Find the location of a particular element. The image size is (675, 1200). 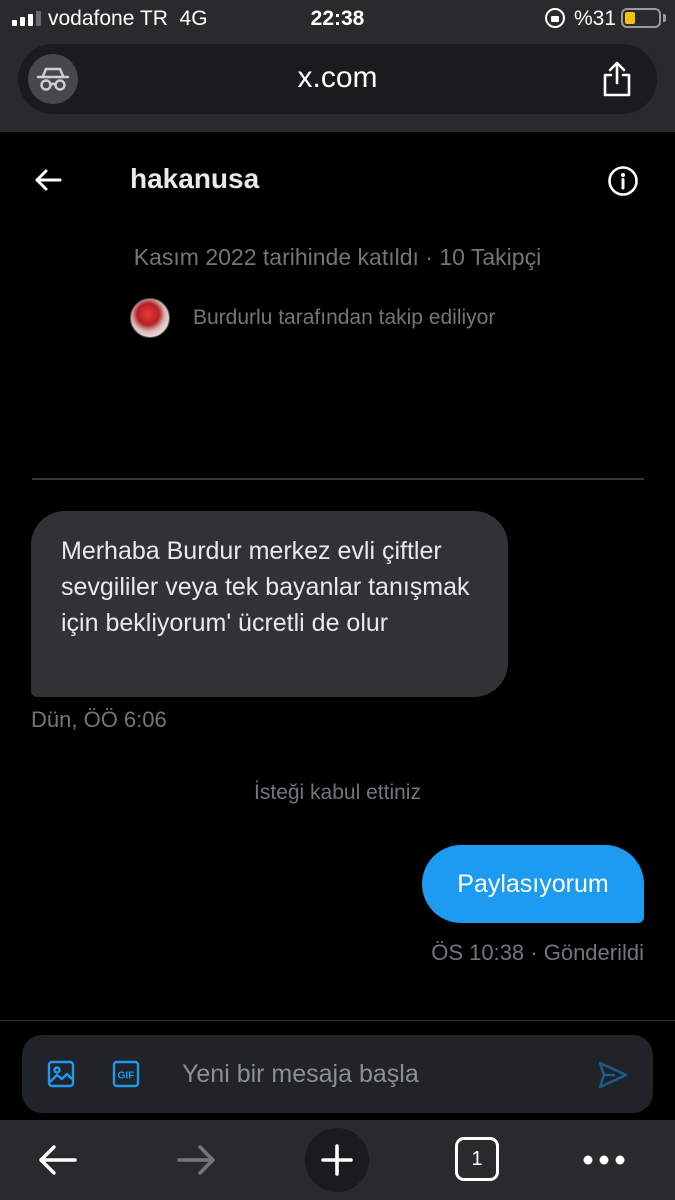

battery-percentage: %31 is located at coordinates (595, 18).